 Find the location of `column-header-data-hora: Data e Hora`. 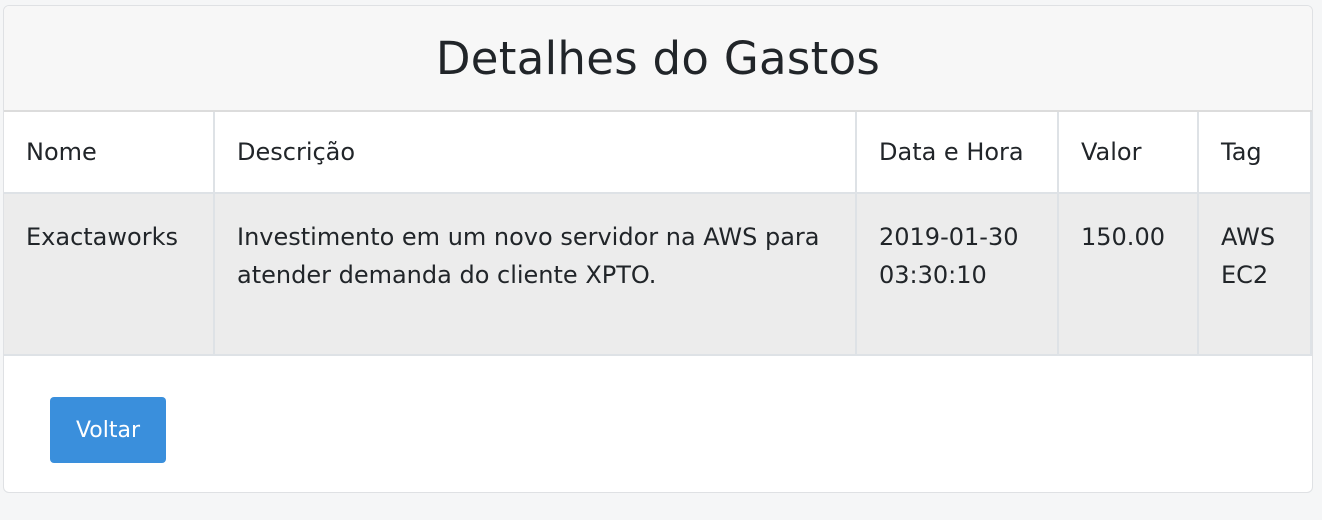

column-header-data-hora: Data e Hora is located at coordinates (957, 153).